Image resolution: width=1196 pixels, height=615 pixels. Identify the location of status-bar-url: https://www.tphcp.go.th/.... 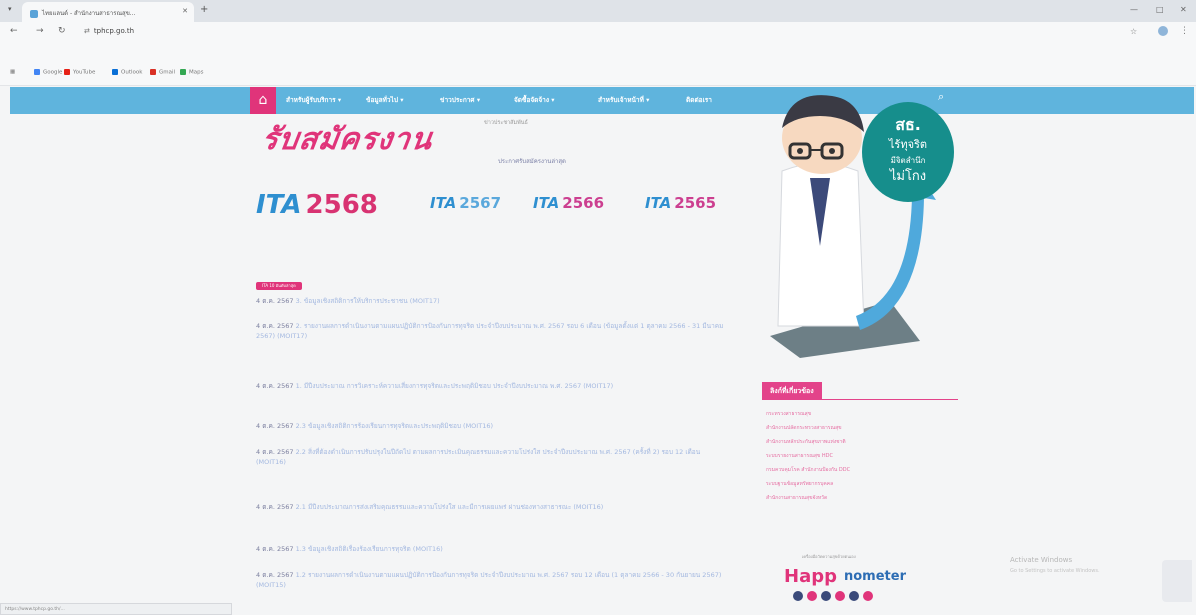
(116, 609).